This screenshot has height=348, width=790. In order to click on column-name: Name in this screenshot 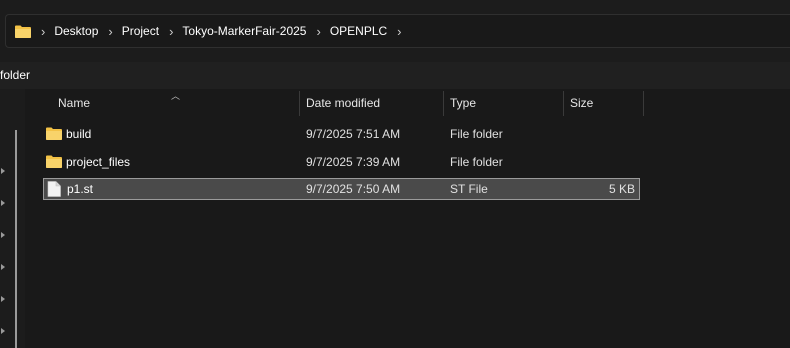, I will do `click(178, 102)`.